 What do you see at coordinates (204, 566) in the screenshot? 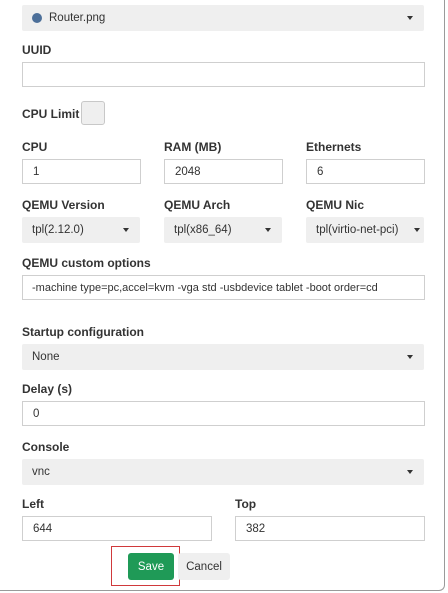
I see `cancel-button: Cancel` at bounding box center [204, 566].